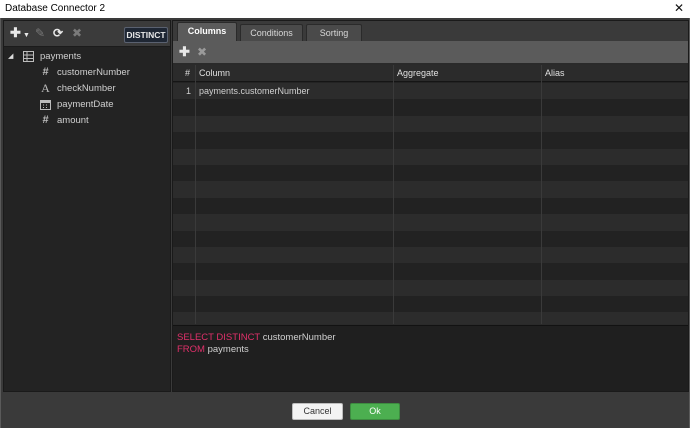  What do you see at coordinates (55, 8) in the screenshot?
I see `window-title: Database Connector 2` at bounding box center [55, 8].